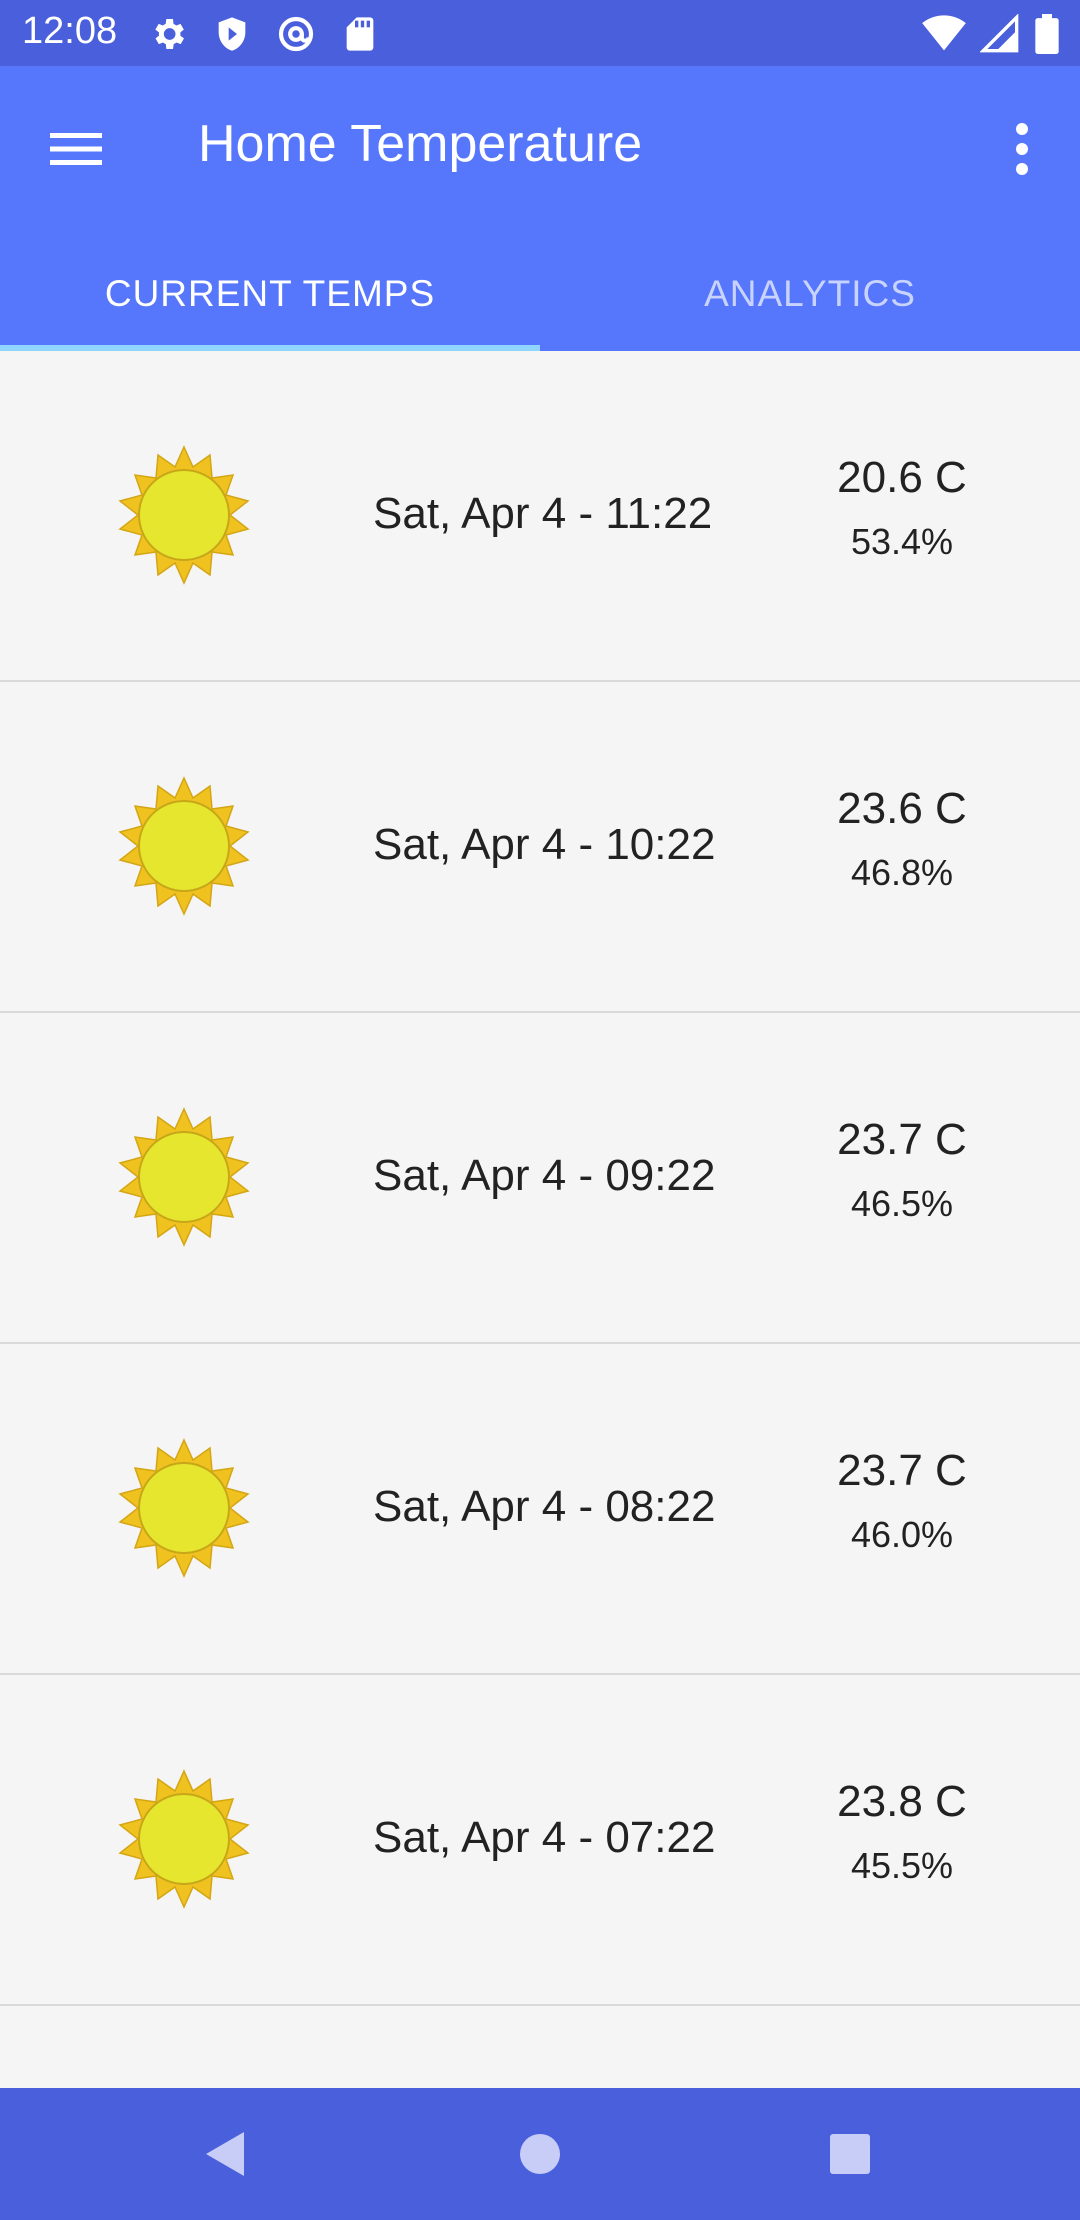 The image size is (1080, 2220). I want to click on app-bar: Home Temperature CURRENT TEMPS ANALYTICS, so click(540, 208).